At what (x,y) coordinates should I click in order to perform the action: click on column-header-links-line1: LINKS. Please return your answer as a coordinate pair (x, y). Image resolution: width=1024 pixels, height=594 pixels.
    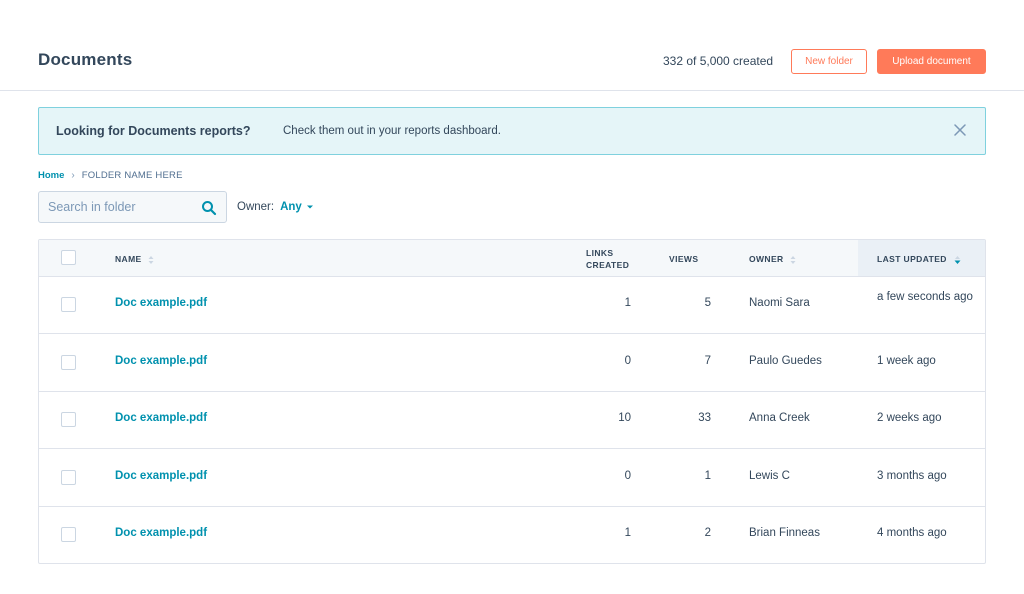
    Looking at the image, I should click on (600, 253).